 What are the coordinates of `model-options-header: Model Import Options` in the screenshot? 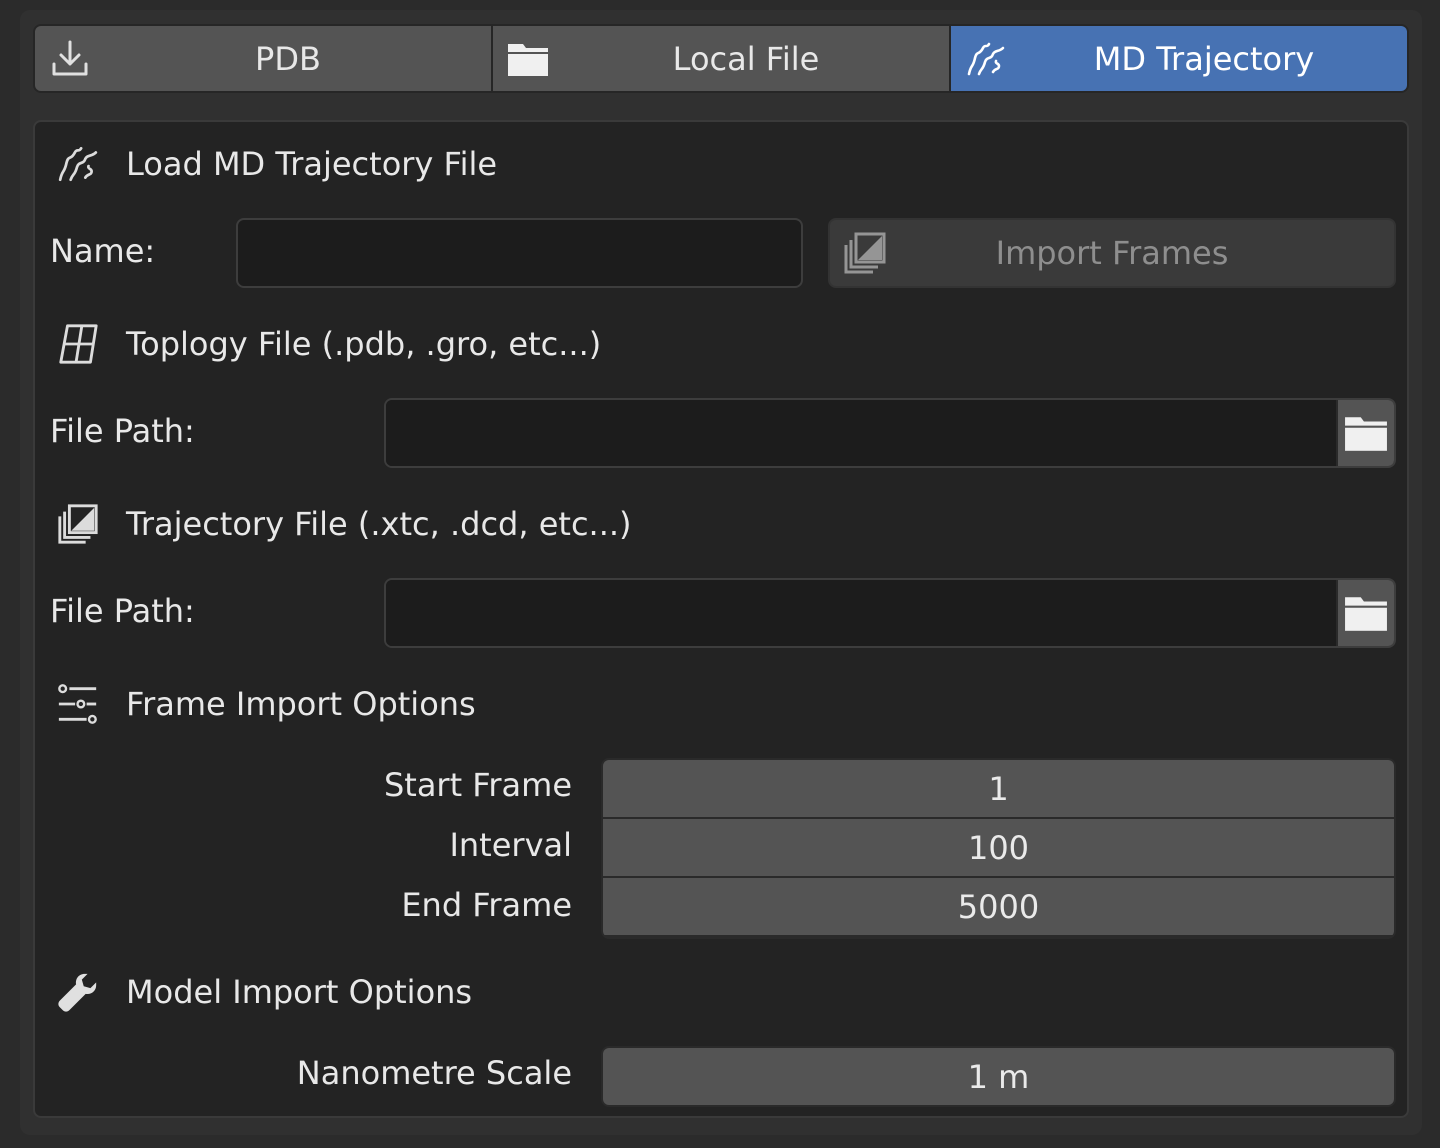 It's located at (263, 992).